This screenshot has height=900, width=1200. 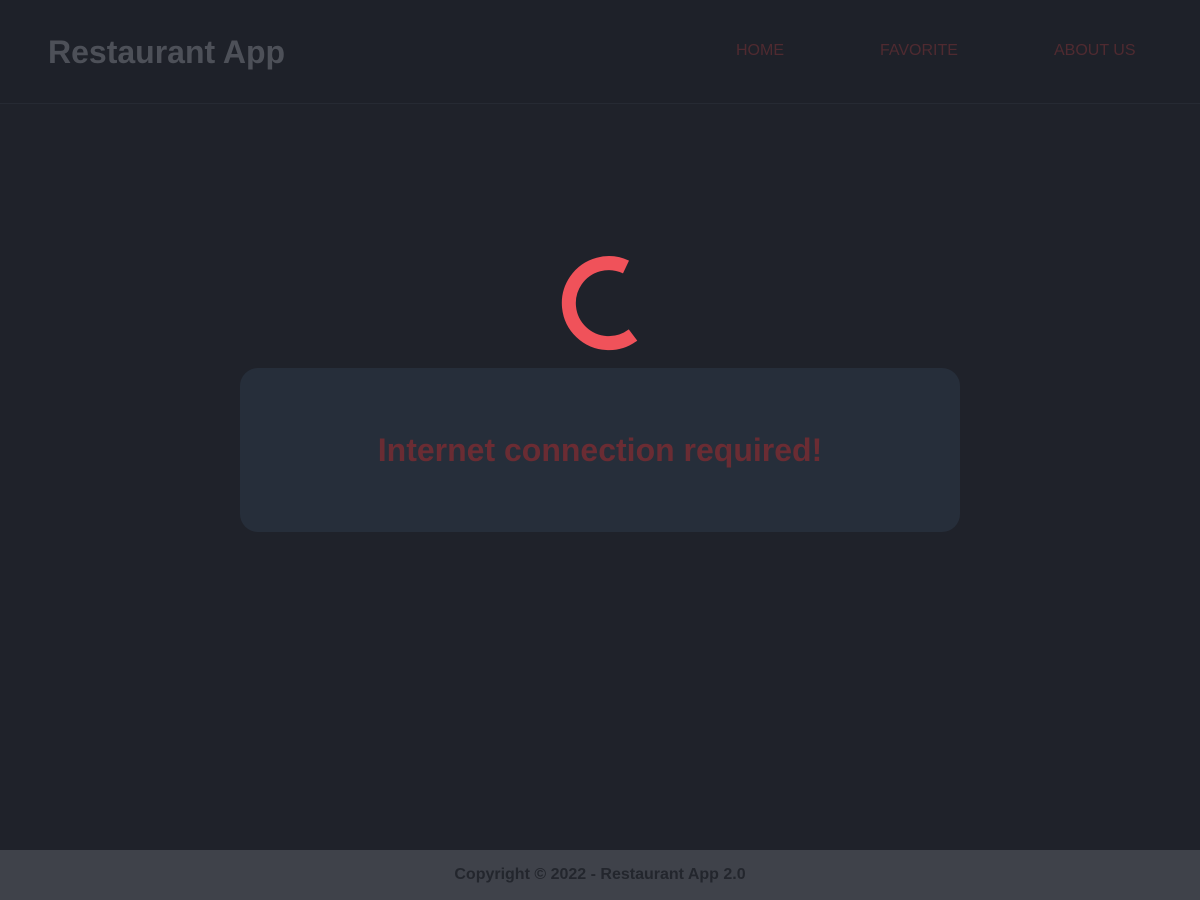 What do you see at coordinates (919, 51) in the screenshot?
I see `nav-link-favorite: FAVORITE` at bounding box center [919, 51].